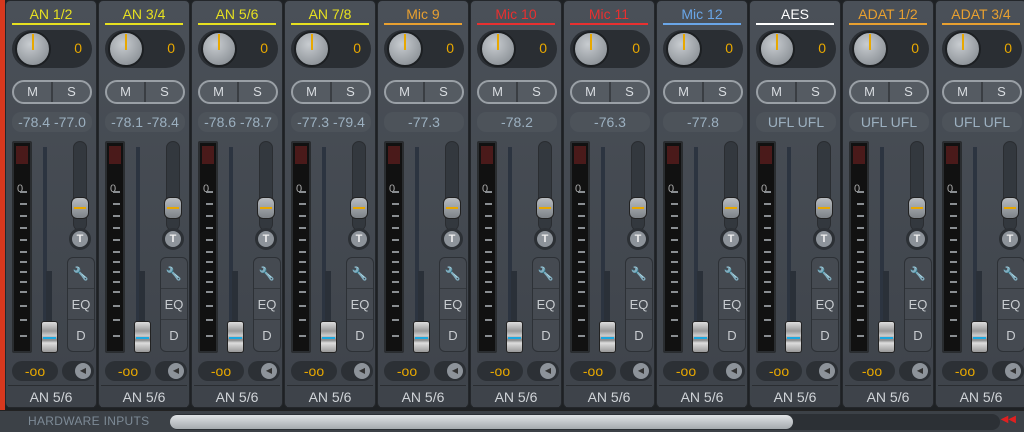 The image size is (1024, 432). What do you see at coordinates (516, 14) in the screenshot?
I see `channel-name: Mic 10` at bounding box center [516, 14].